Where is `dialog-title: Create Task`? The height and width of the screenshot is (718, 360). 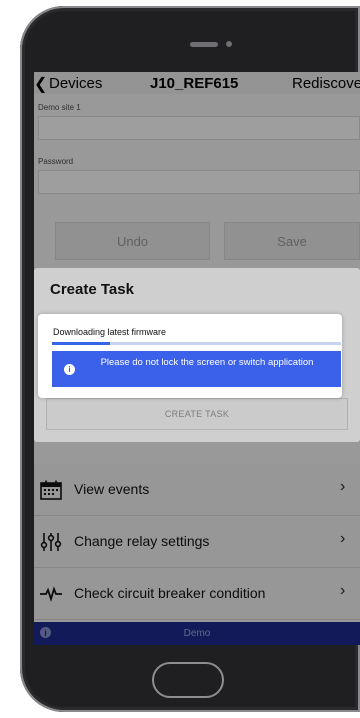
dialog-title: Create Task is located at coordinates (92, 289).